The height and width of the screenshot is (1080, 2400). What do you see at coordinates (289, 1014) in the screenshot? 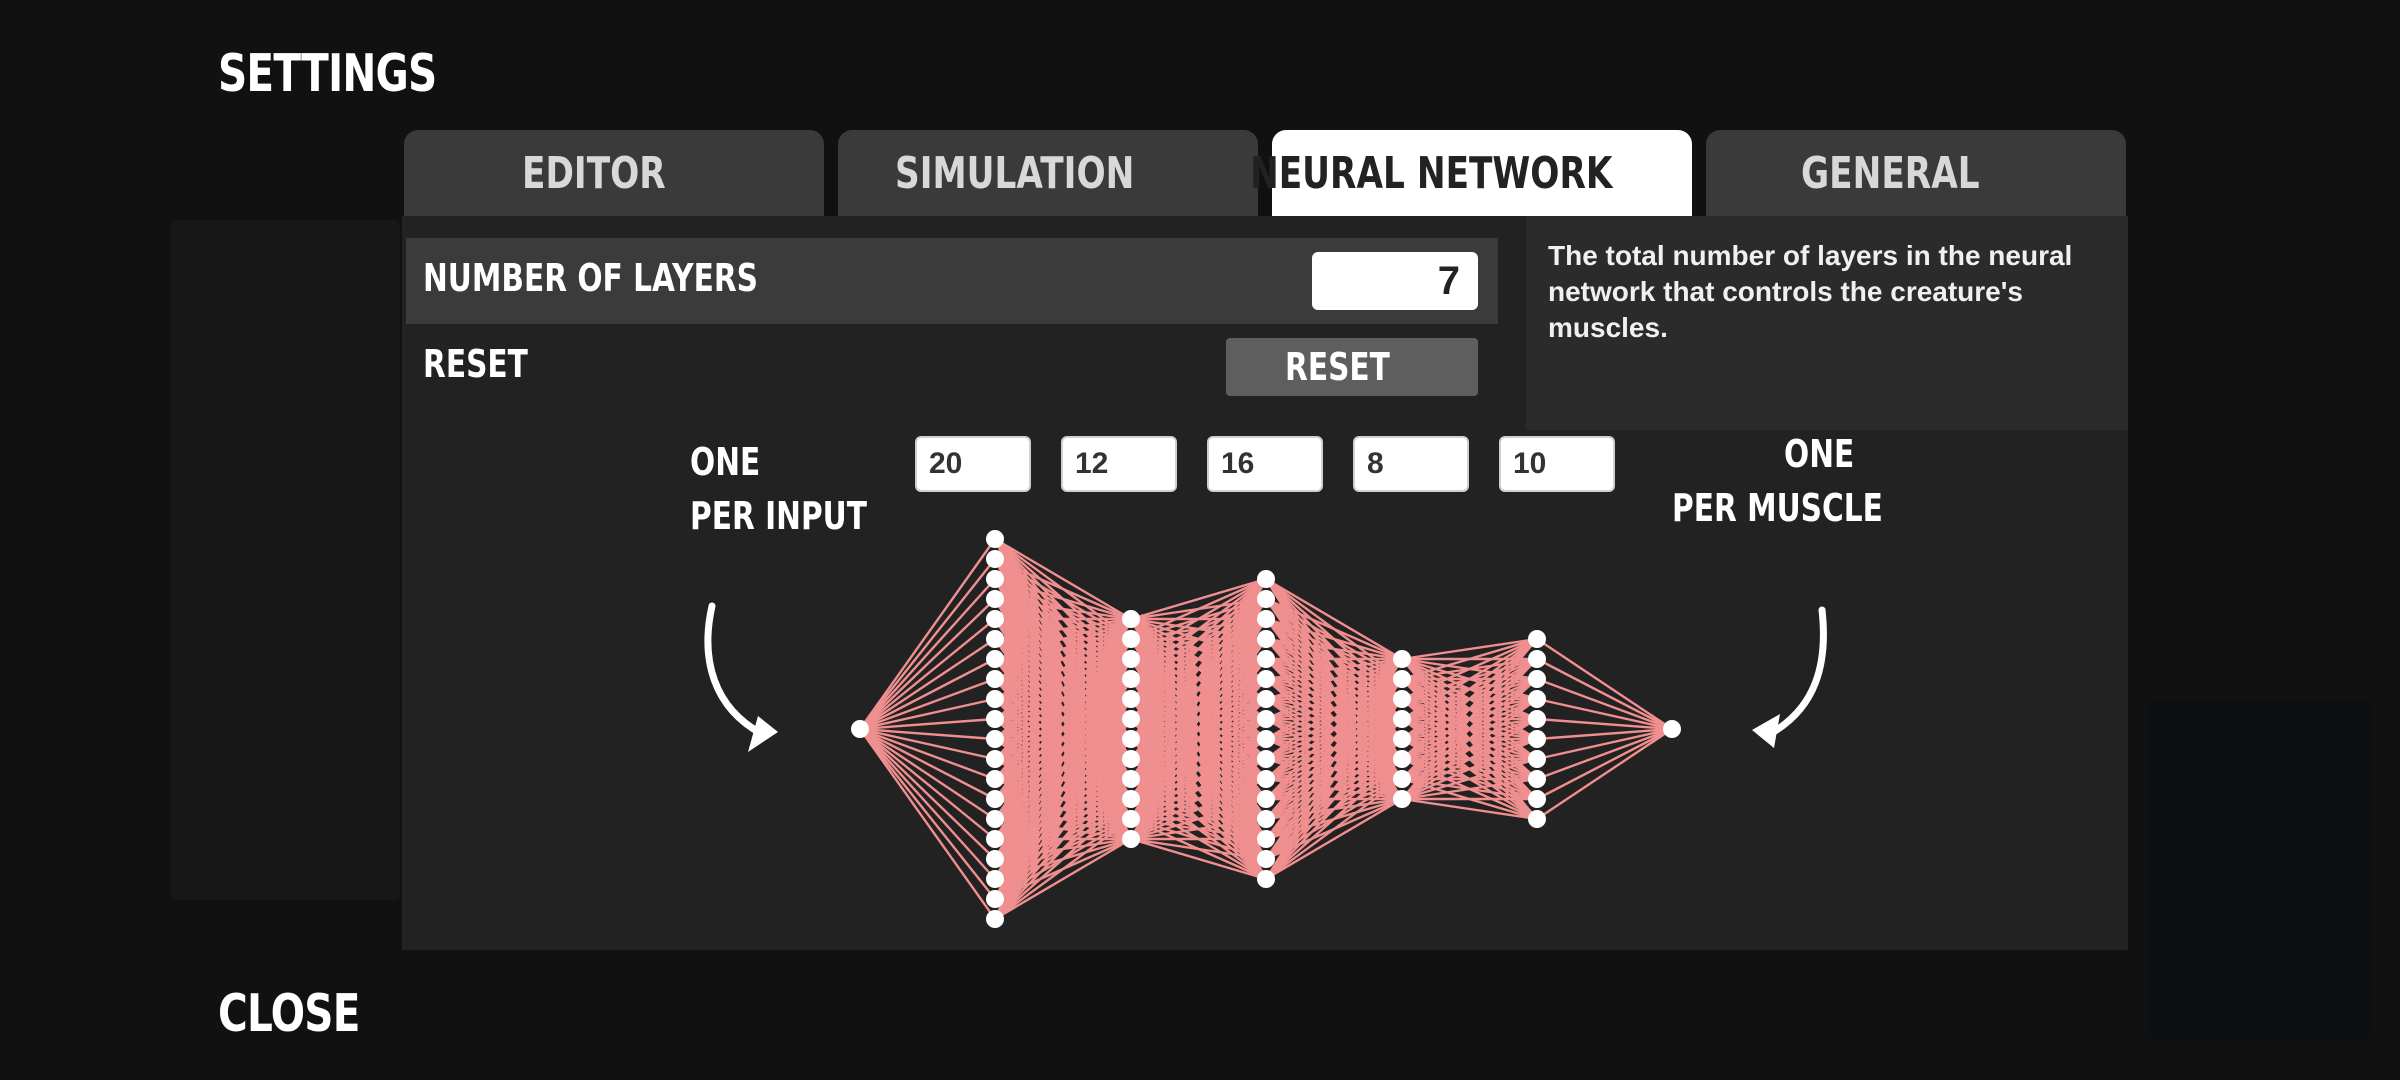
I see `close-button: CLOSE` at bounding box center [289, 1014].